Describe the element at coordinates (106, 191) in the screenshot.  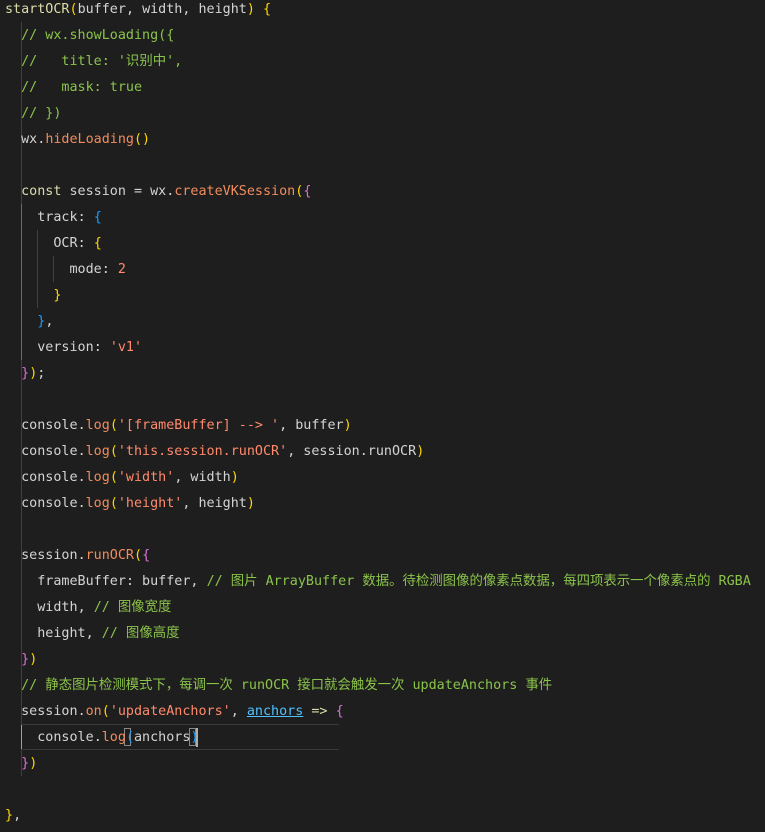
I see `code-token: session =` at that location.